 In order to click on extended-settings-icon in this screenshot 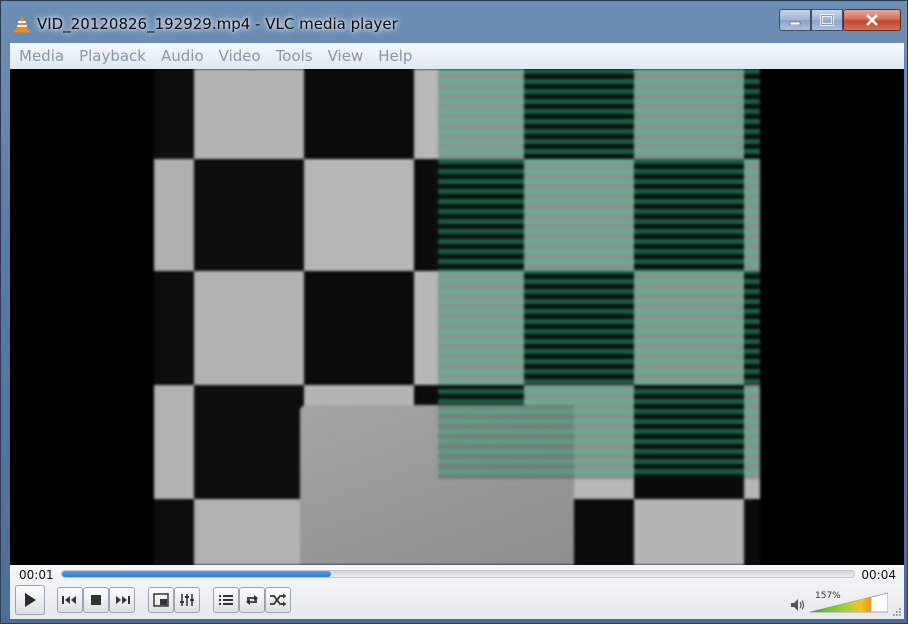, I will do `click(187, 600)`.